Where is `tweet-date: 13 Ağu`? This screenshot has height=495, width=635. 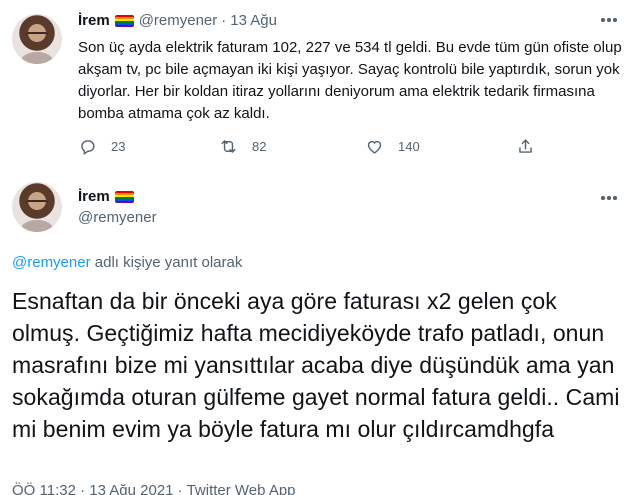 tweet-date: 13 Ağu is located at coordinates (253, 20).